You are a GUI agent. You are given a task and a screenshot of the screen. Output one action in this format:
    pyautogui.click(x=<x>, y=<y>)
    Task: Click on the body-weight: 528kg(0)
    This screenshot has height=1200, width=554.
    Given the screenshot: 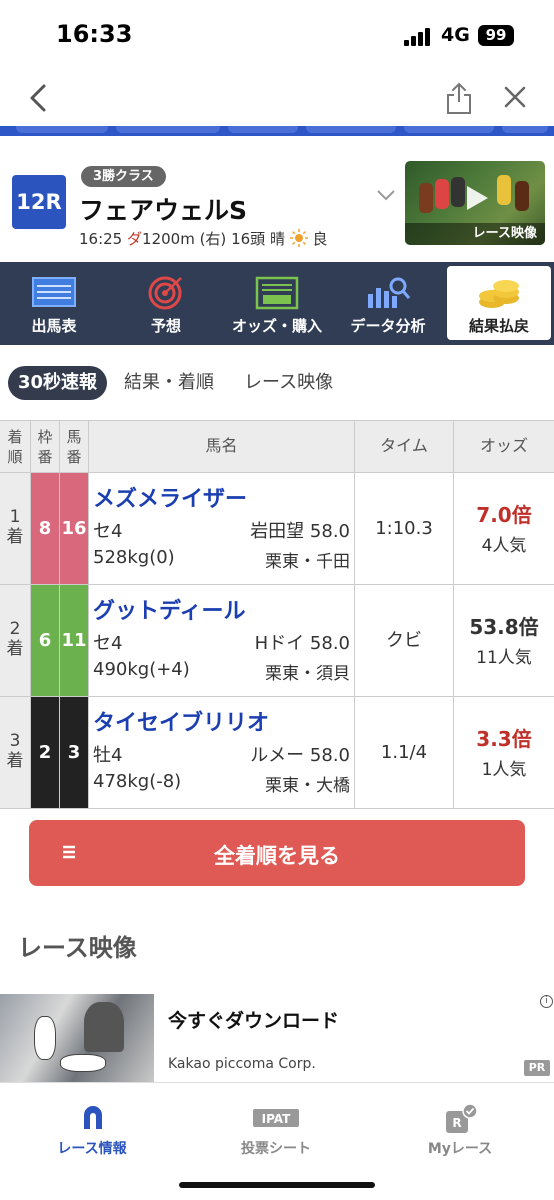 What is the action you would take?
    pyautogui.click(x=134, y=557)
    